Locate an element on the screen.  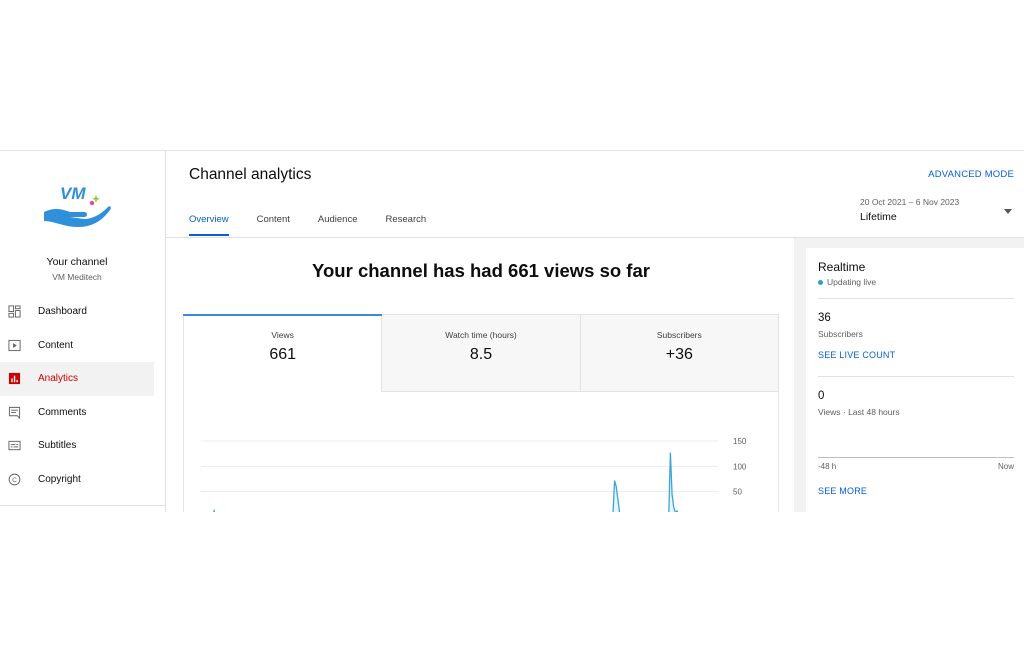
metric-value: 661 is located at coordinates (283, 354).